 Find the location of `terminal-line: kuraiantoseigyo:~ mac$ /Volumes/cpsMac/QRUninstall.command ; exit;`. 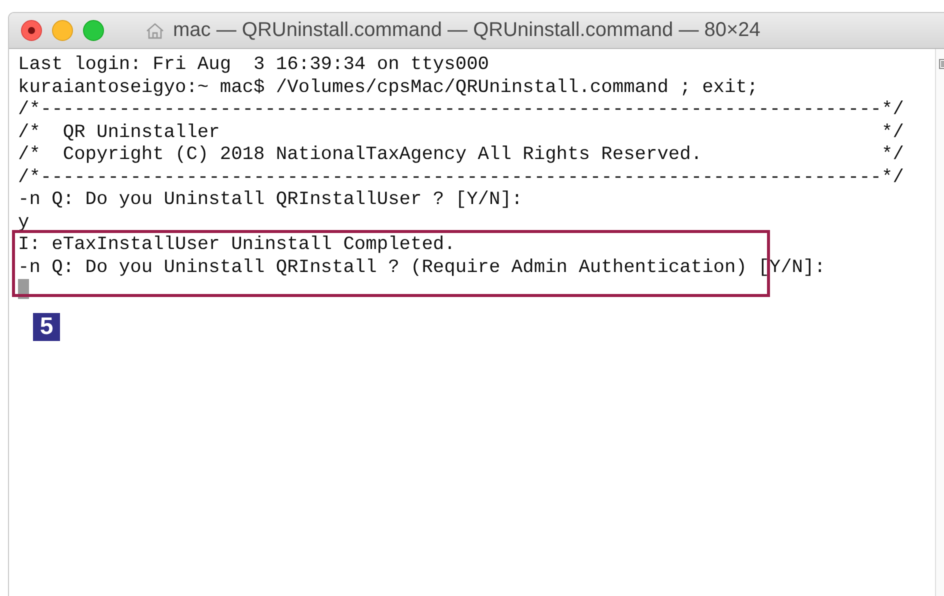

terminal-line: kuraiantoseigyo:~ mac$ /Volumes/cpsMac/QRUninstall.command ; exit; is located at coordinates (388, 87).